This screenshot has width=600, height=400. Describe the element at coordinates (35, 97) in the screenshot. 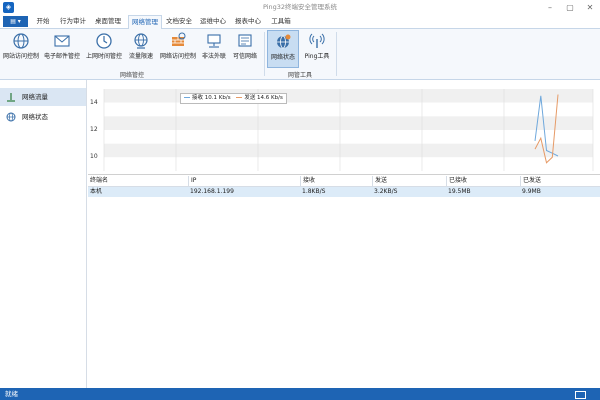

I see `sidebar-item-label: 网络流量` at that location.